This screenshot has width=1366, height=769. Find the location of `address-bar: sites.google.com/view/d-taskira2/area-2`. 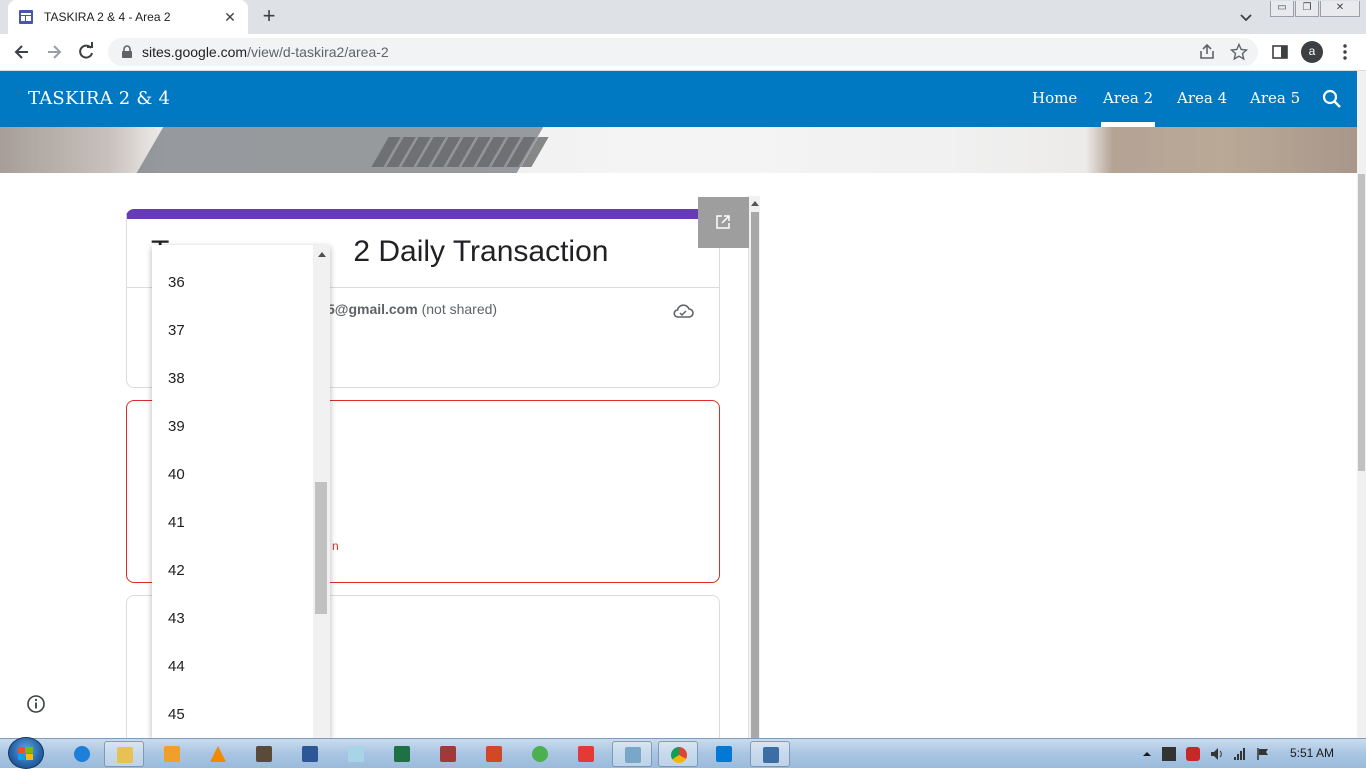

address-bar: sites.google.com/view/d-taskira2/area-2 is located at coordinates (683, 52).